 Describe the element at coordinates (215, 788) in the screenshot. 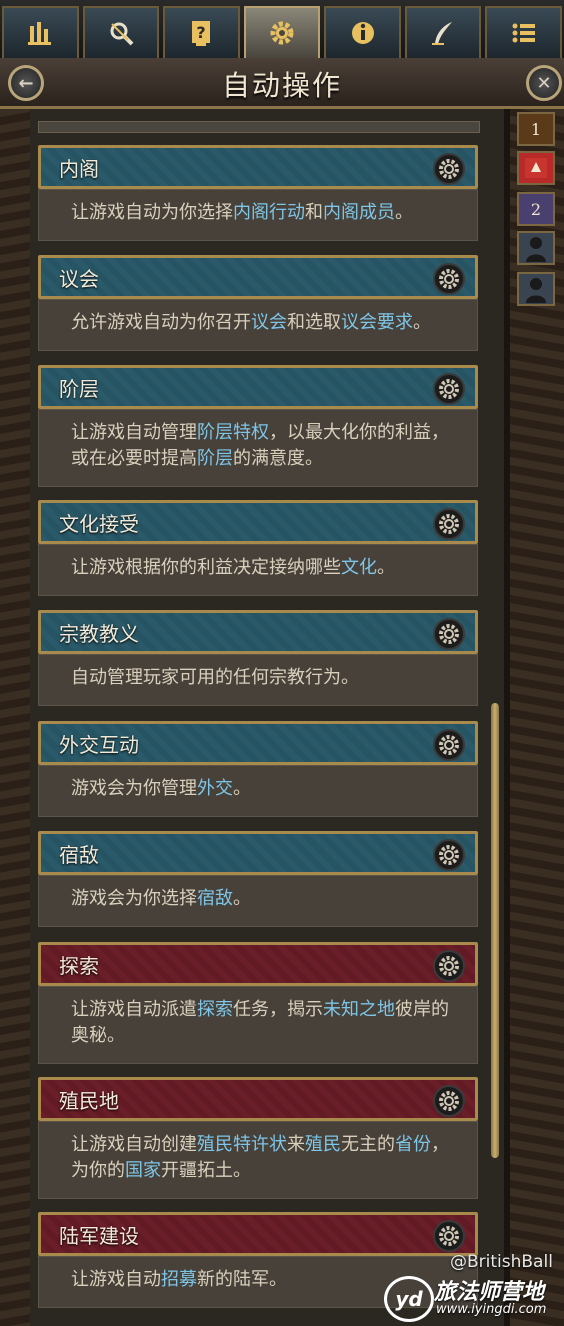

I see `highlighted-term-link: 外交` at that location.